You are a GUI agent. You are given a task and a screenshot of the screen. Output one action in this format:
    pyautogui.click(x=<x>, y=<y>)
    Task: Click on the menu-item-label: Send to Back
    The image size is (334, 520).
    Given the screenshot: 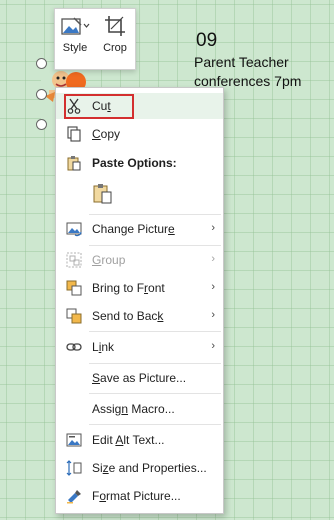 What is the action you would take?
    pyautogui.click(x=128, y=316)
    